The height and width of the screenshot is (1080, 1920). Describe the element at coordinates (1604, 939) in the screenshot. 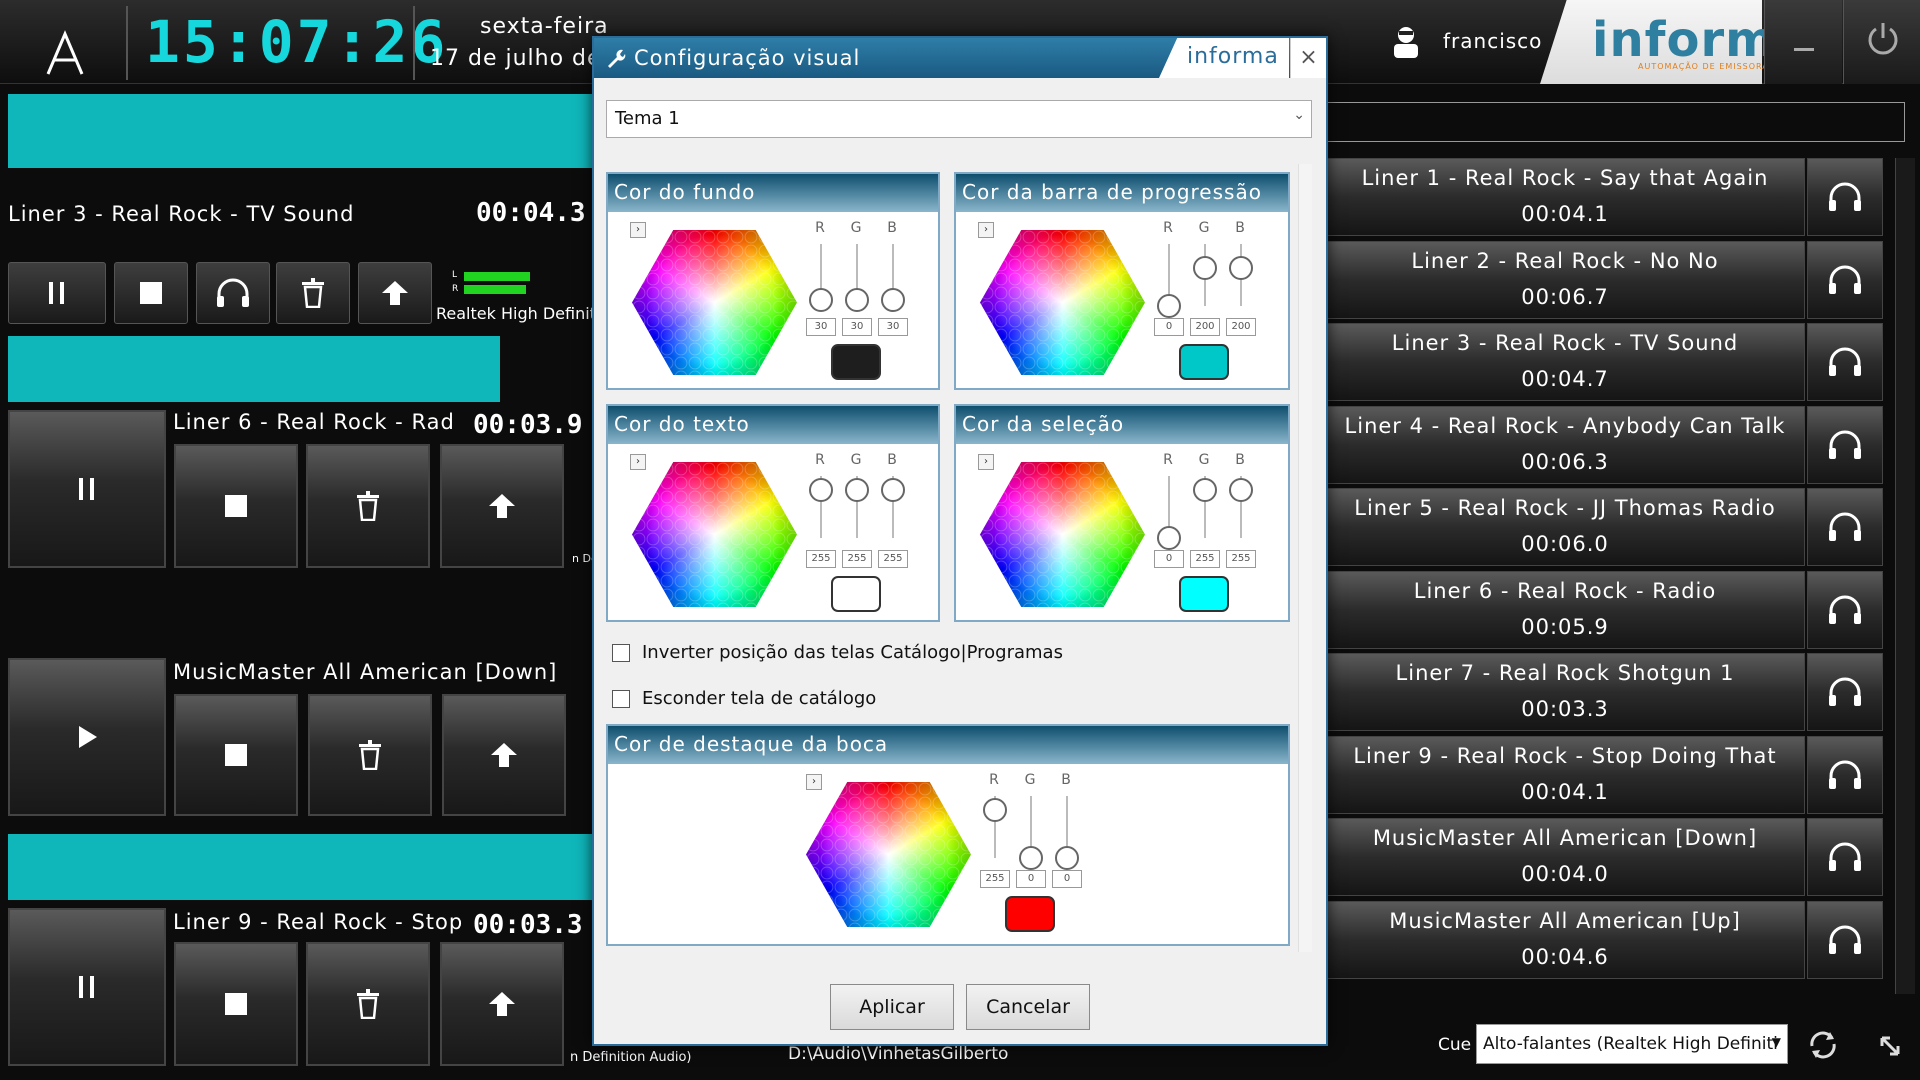

I see `list-item: MusicMaster All American [Up] 00:04.6` at that location.